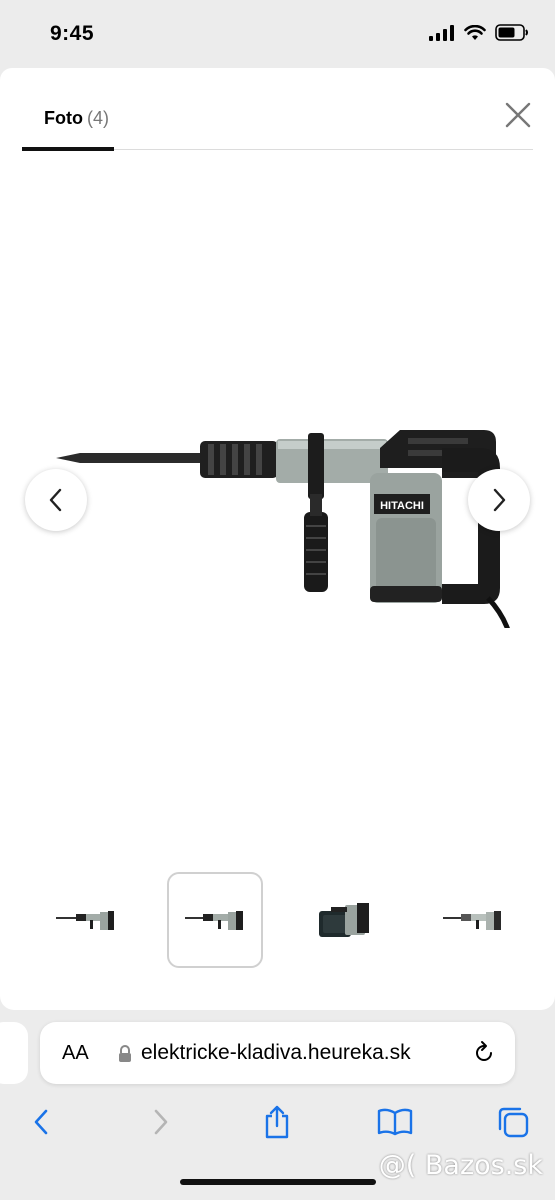 The image size is (555, 1200). I want to click on thumbnail-case-image, so click(344, 920).